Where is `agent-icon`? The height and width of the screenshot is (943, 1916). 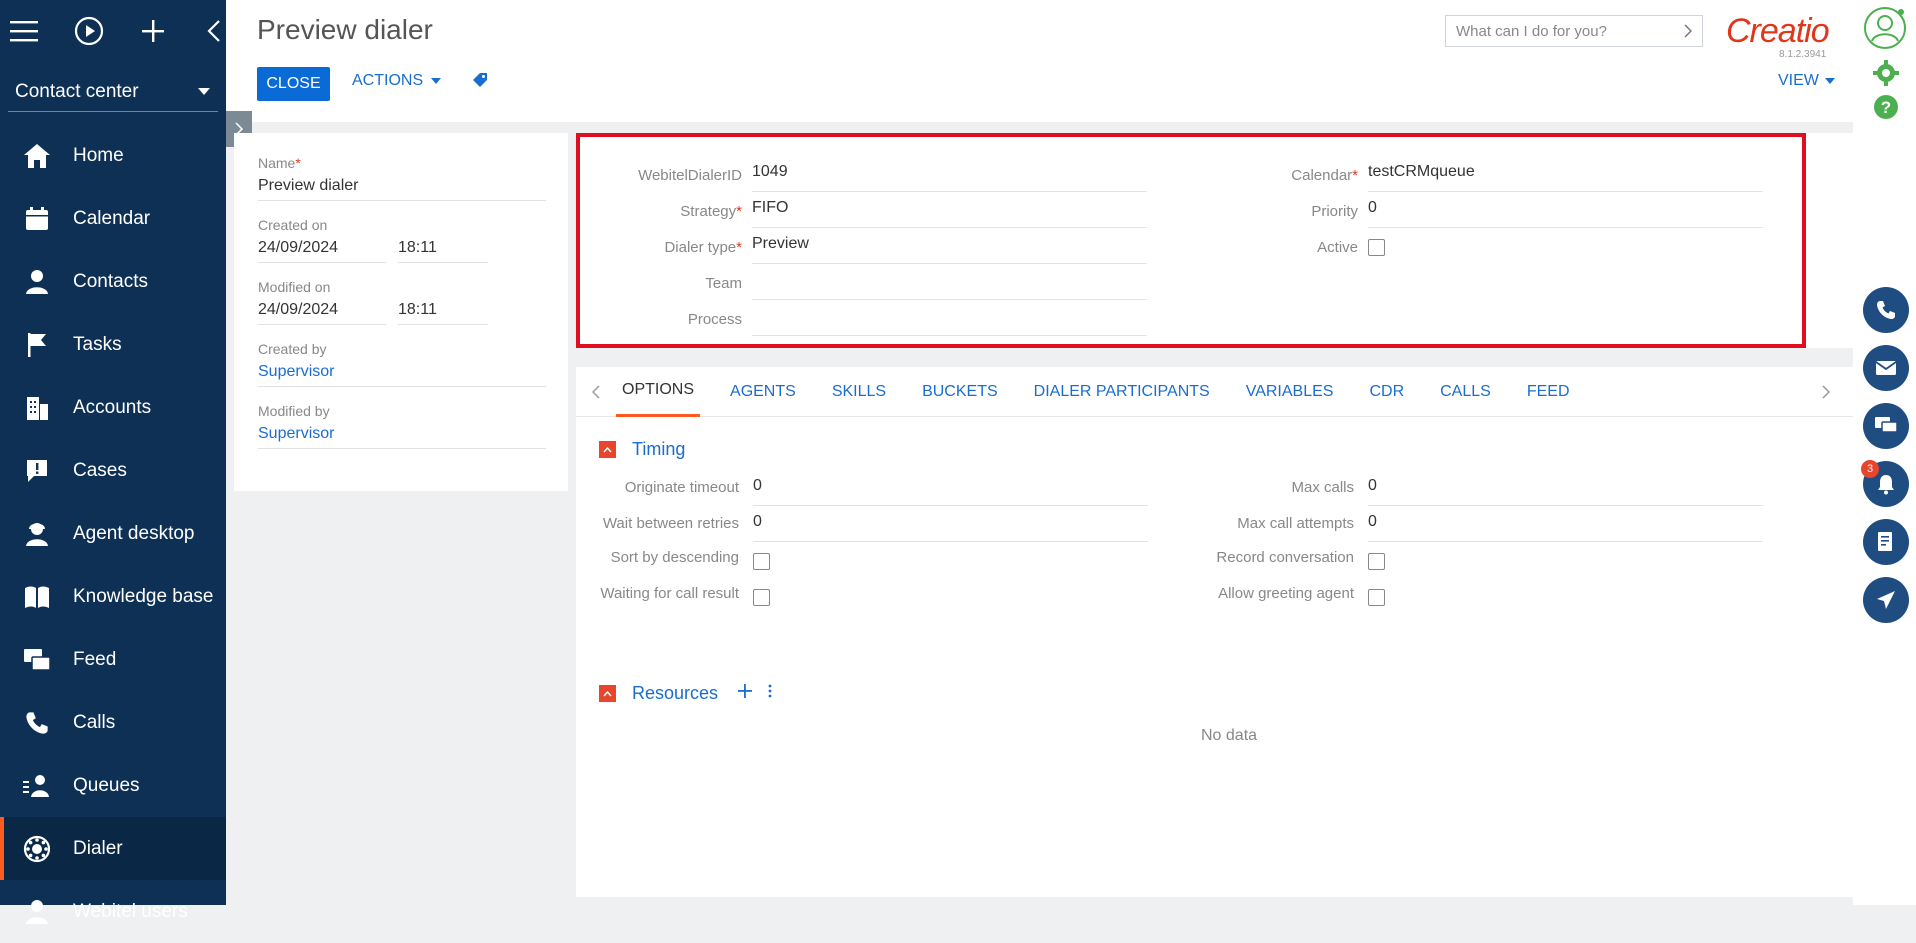
agent-icon is located at coordinates (37, 534).